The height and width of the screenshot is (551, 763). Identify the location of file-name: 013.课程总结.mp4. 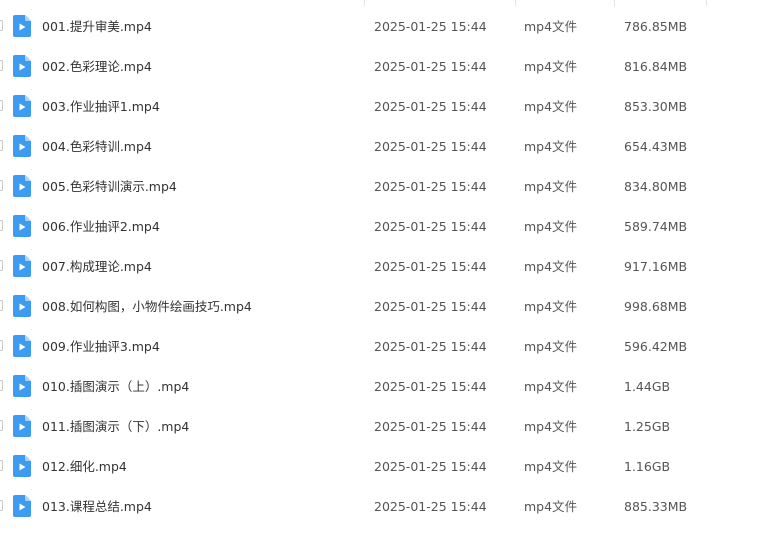
(97, 507).